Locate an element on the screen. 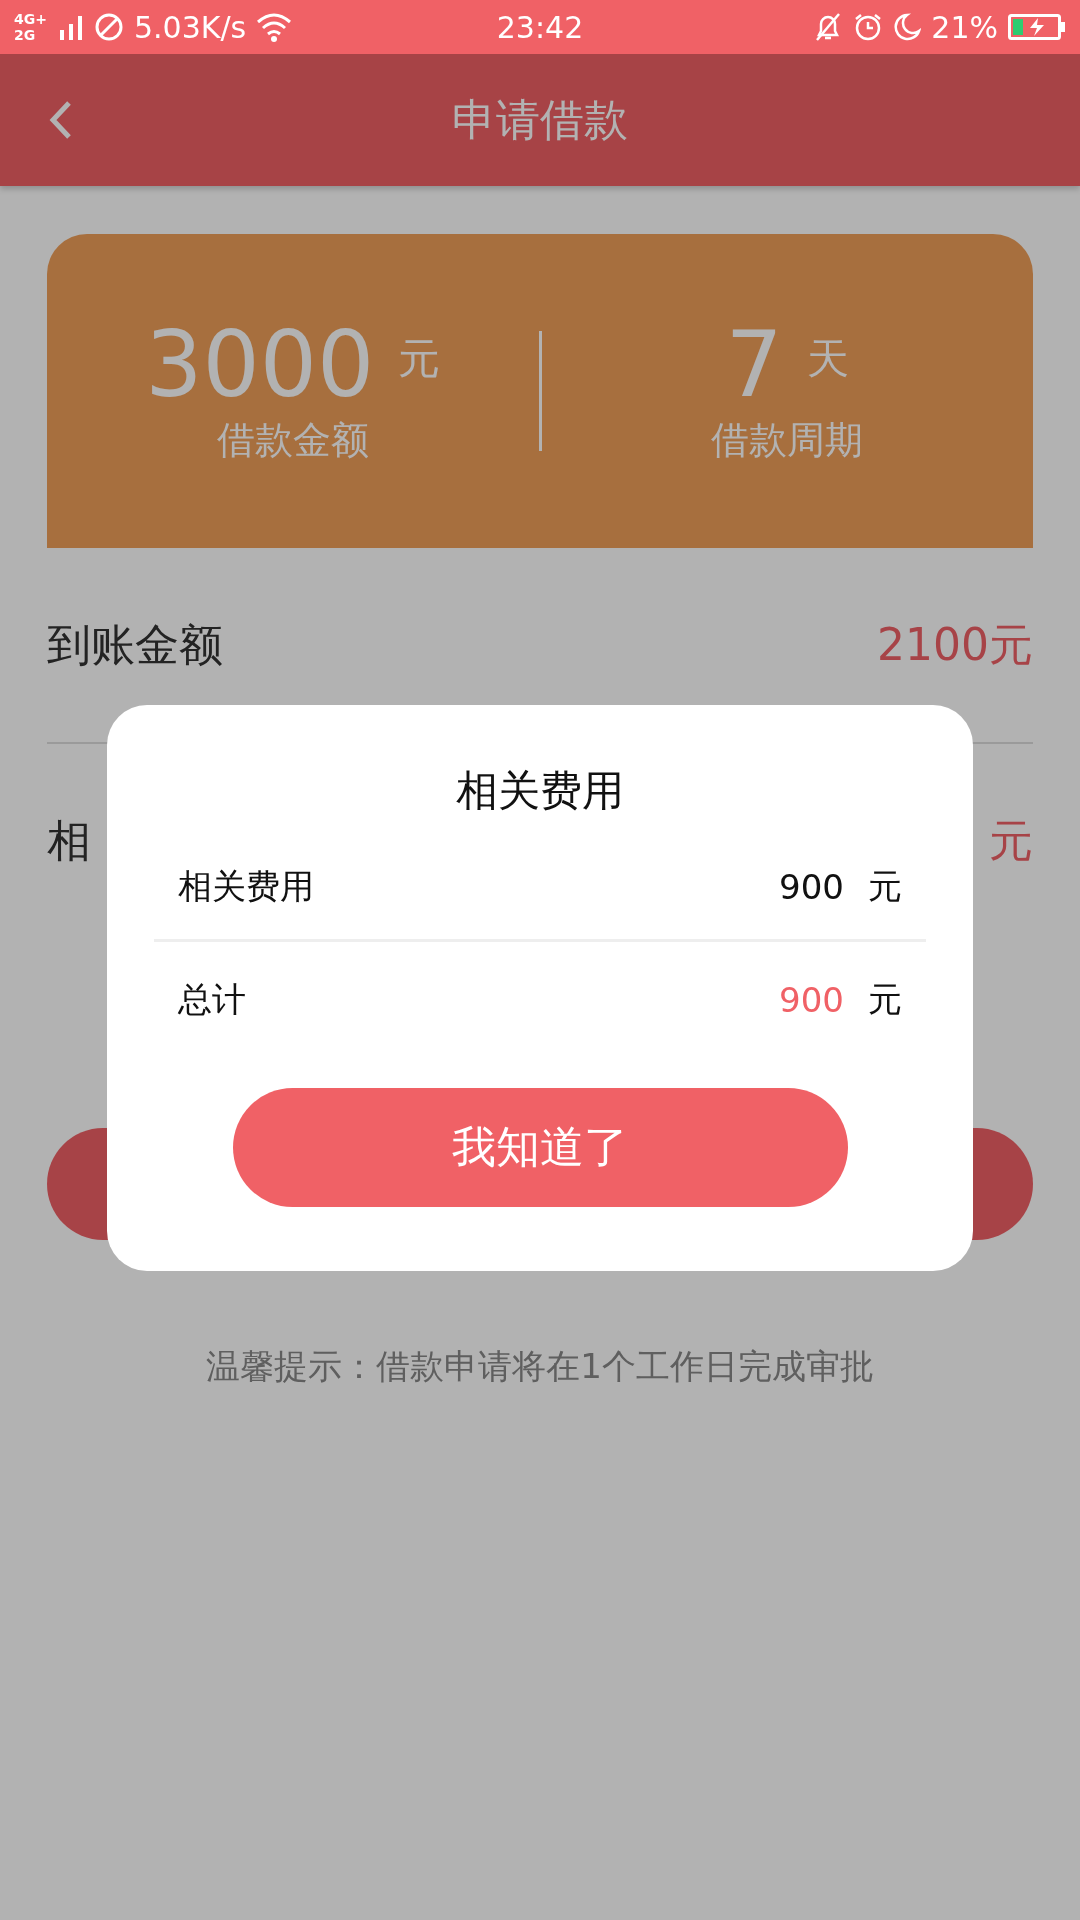  period-label: 借款周期 is located at coordinates (787, 440).